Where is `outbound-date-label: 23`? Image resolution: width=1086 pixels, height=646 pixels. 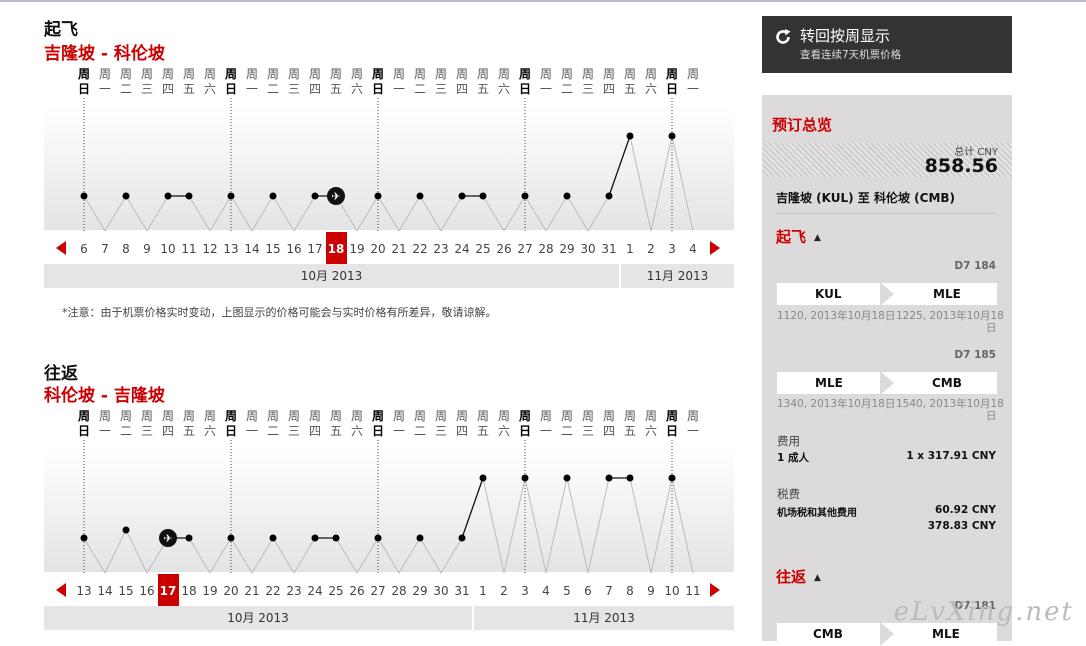 outbound-date-label: 23 is located at coordinates (440, 249).